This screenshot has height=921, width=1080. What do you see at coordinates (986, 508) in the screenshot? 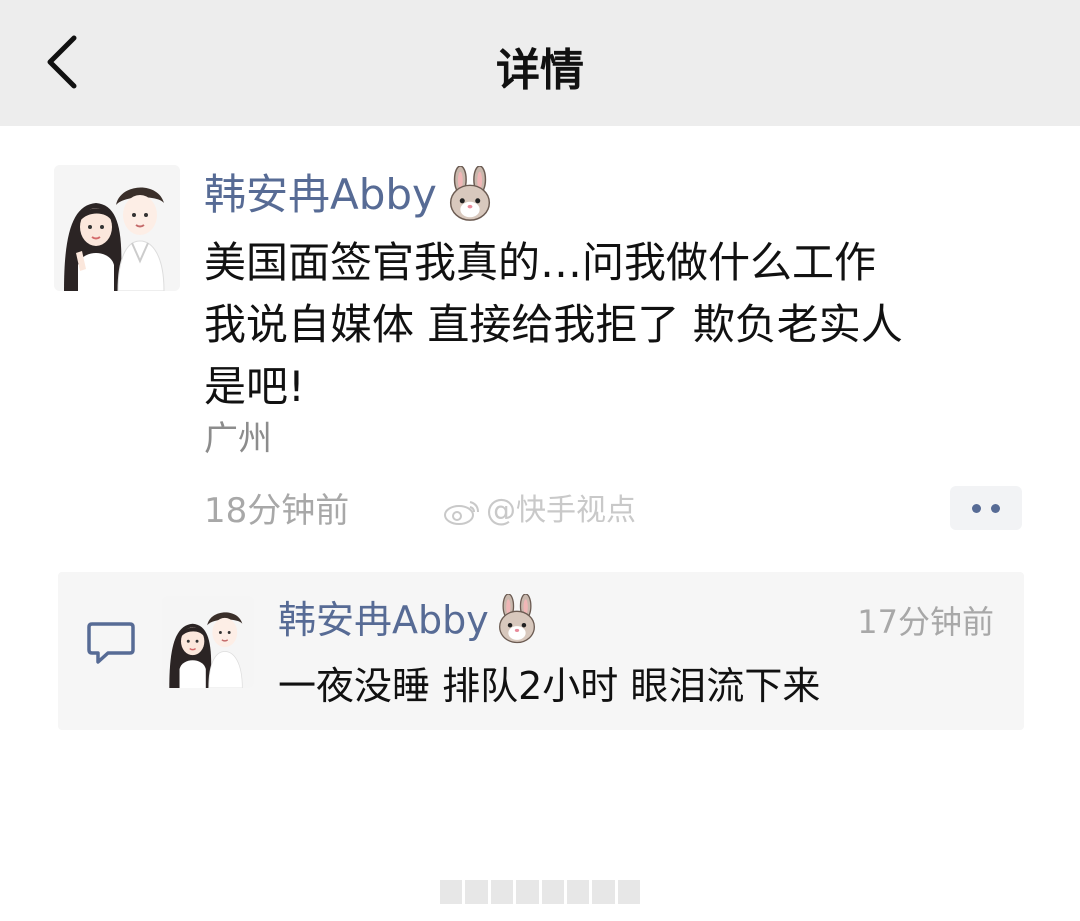
I see `more-button` at bounding box center [986, 508].